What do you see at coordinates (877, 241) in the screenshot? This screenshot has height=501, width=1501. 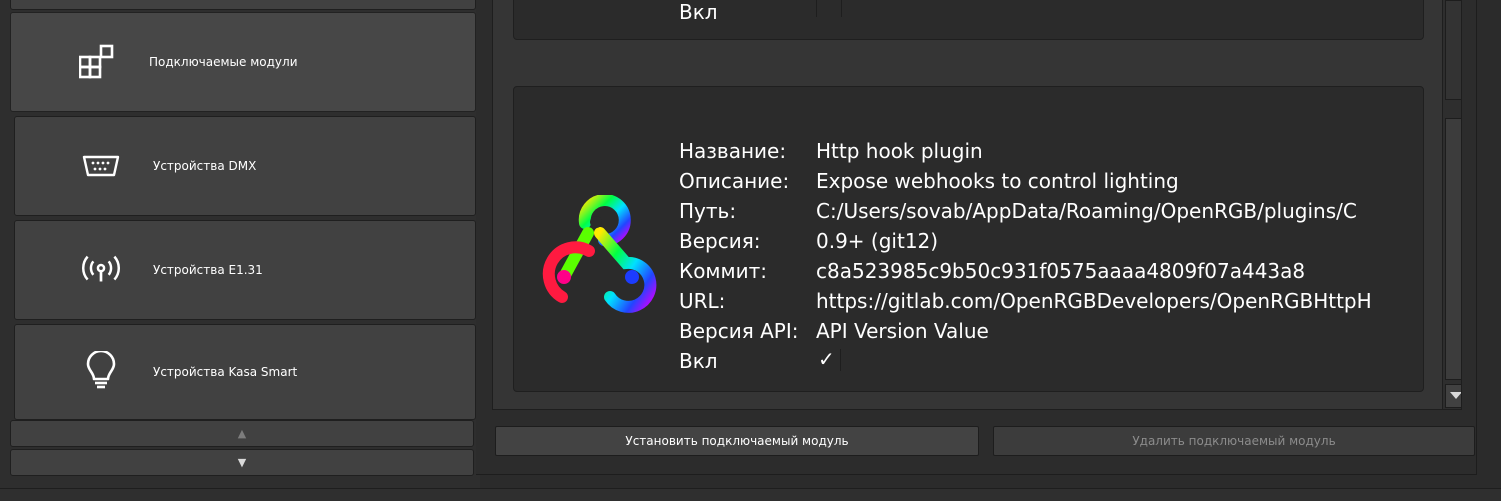 I see `version-value: 0.9+ (git12)` at bounding box center [877, 241].